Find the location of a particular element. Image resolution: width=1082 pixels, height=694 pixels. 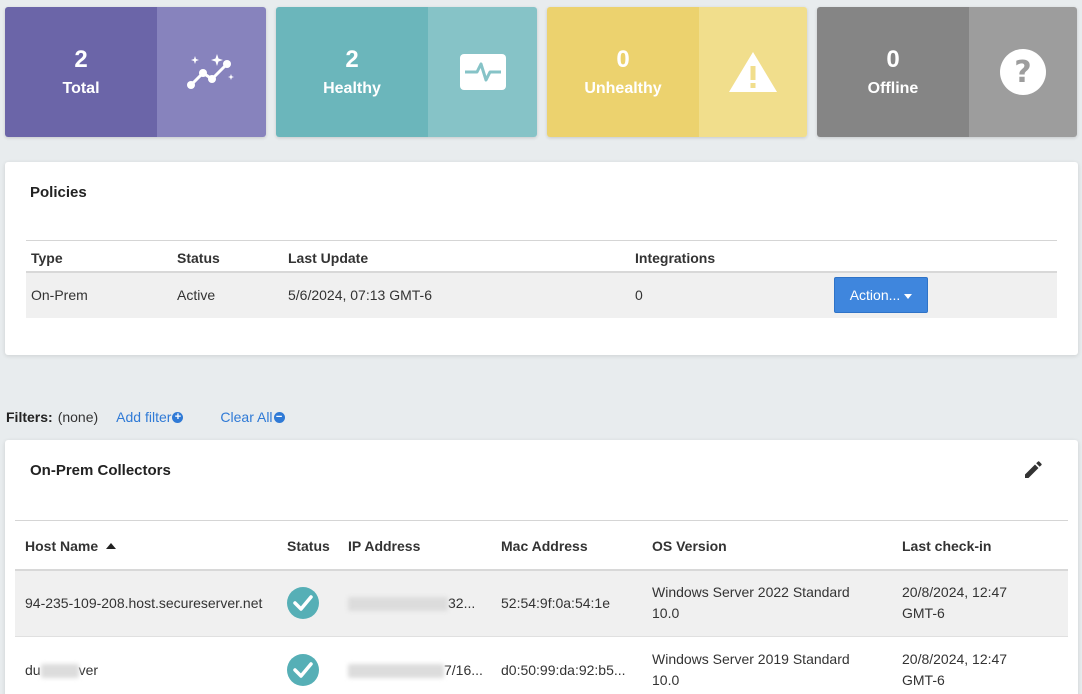

stat-total-label: Total is located at coordinates (81, 88).